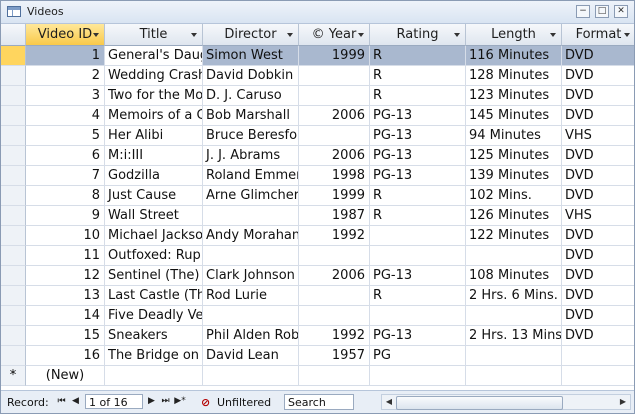 The width and height of the screenshot is (635, 414). I want to click on cell-title: Memoirs of a G, so click(154, 116).